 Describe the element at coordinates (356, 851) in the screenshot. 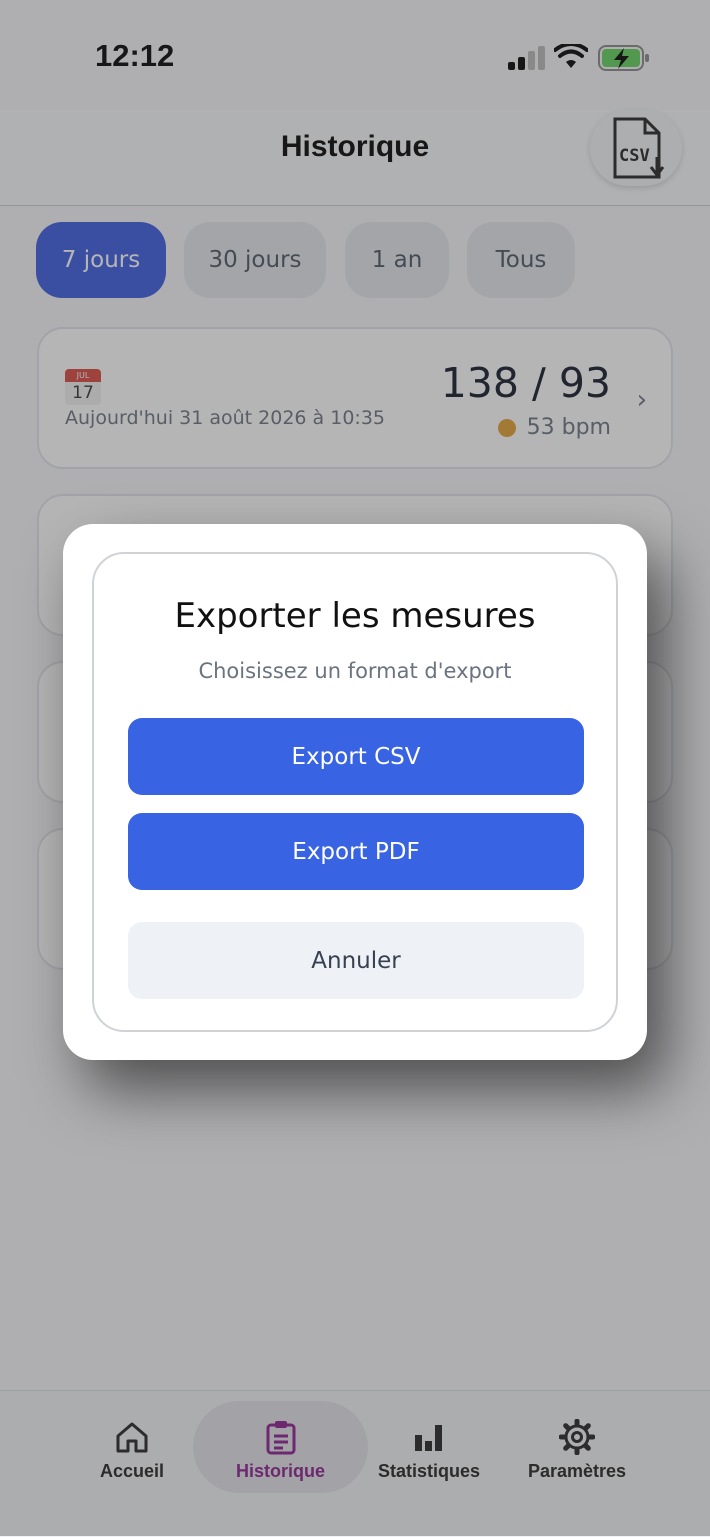

I see `export-pdf-button: Export PDF` at that location.